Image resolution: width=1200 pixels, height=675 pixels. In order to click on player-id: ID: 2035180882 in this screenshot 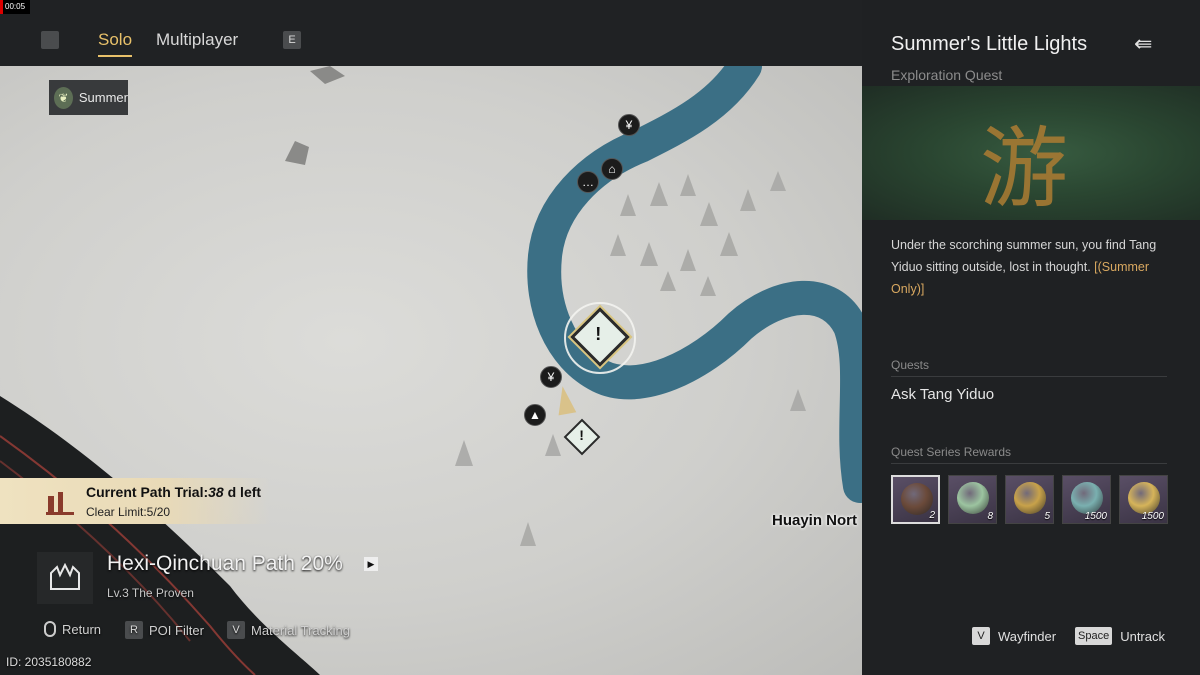, I will do `click(49, 662)`.